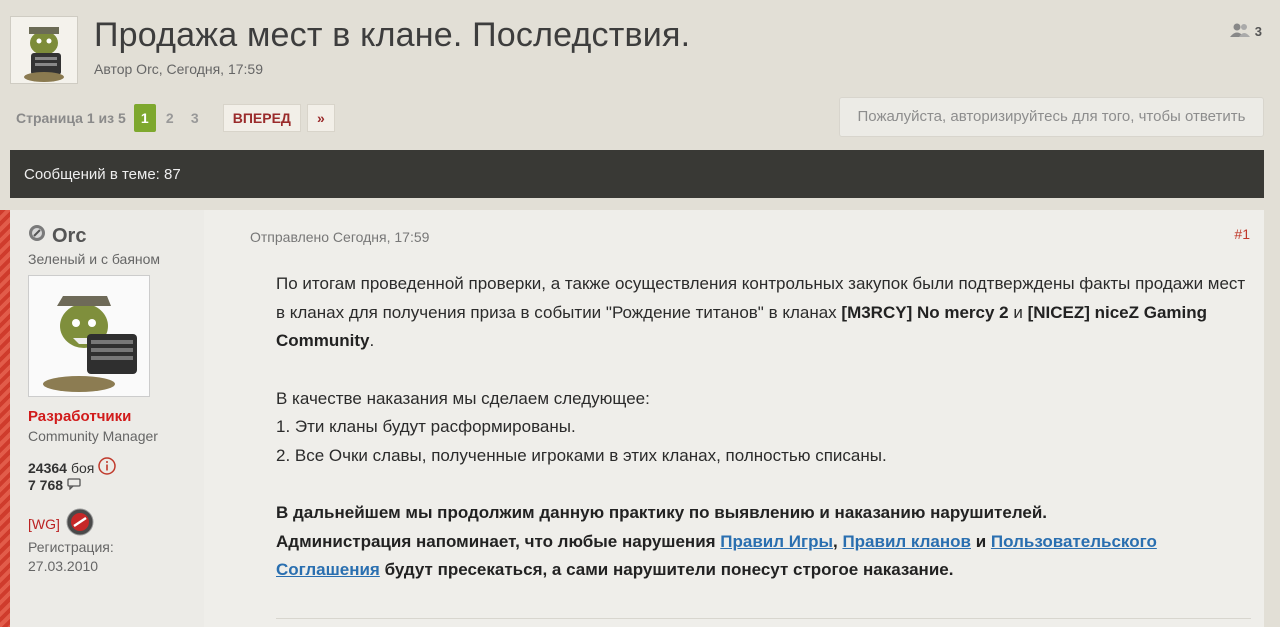  I want to click on author-posts: 7 768, so click(54, 485).